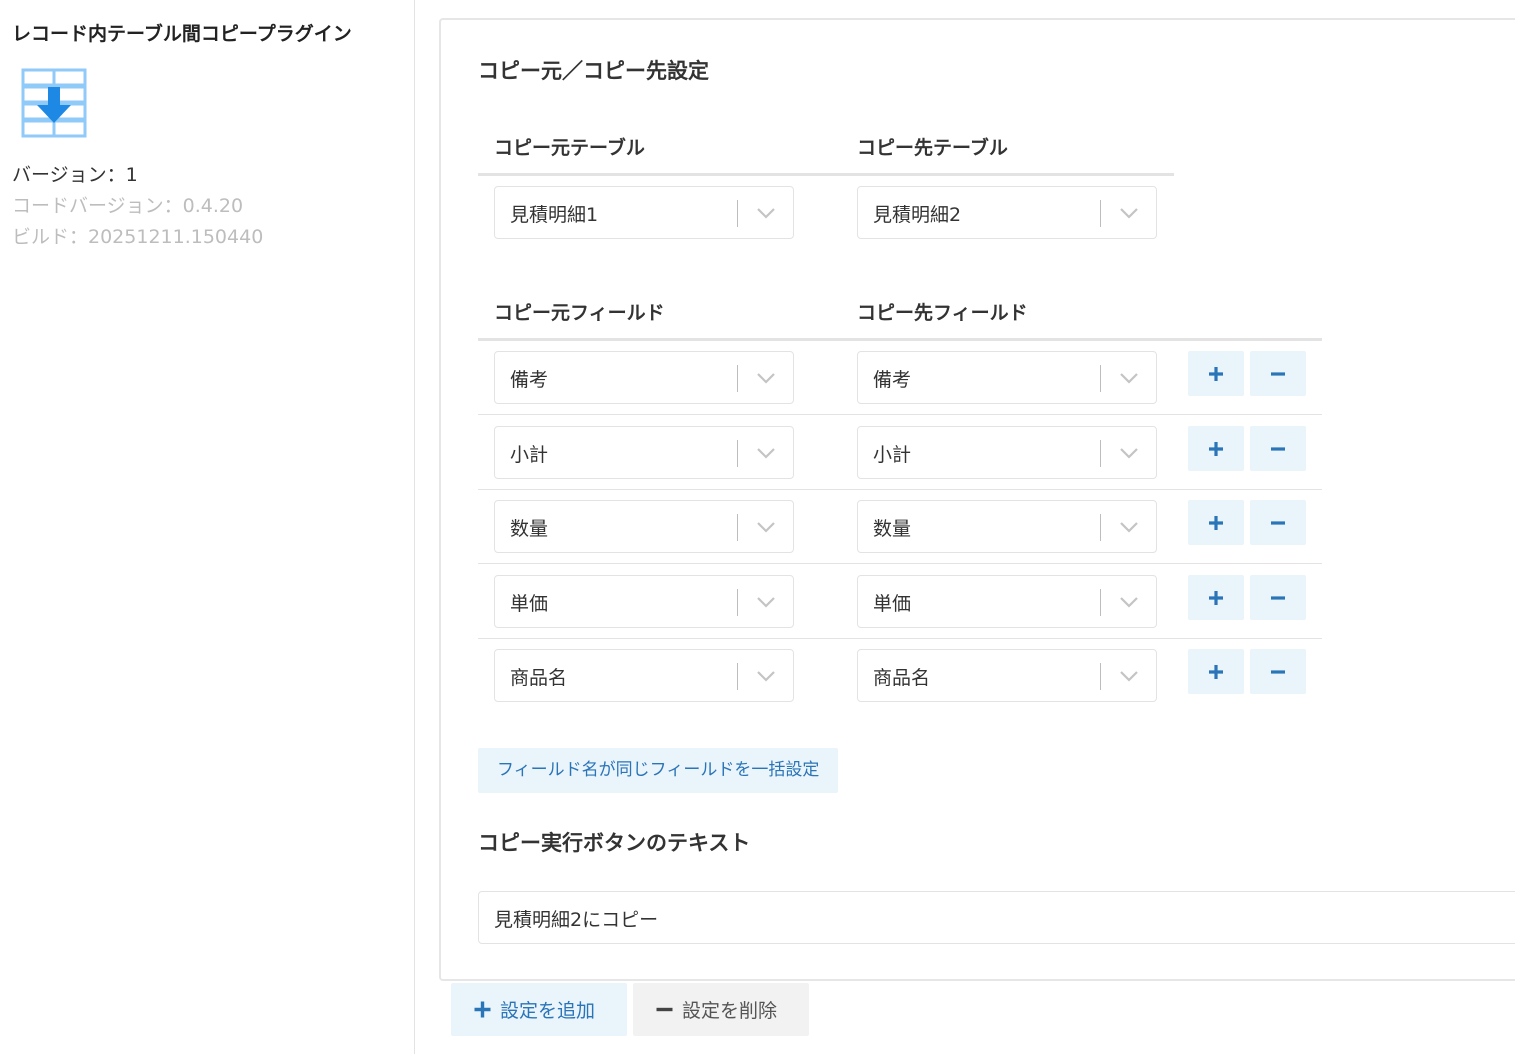  I want to click on dest-field-select: 商品名, so click(1007, 675).